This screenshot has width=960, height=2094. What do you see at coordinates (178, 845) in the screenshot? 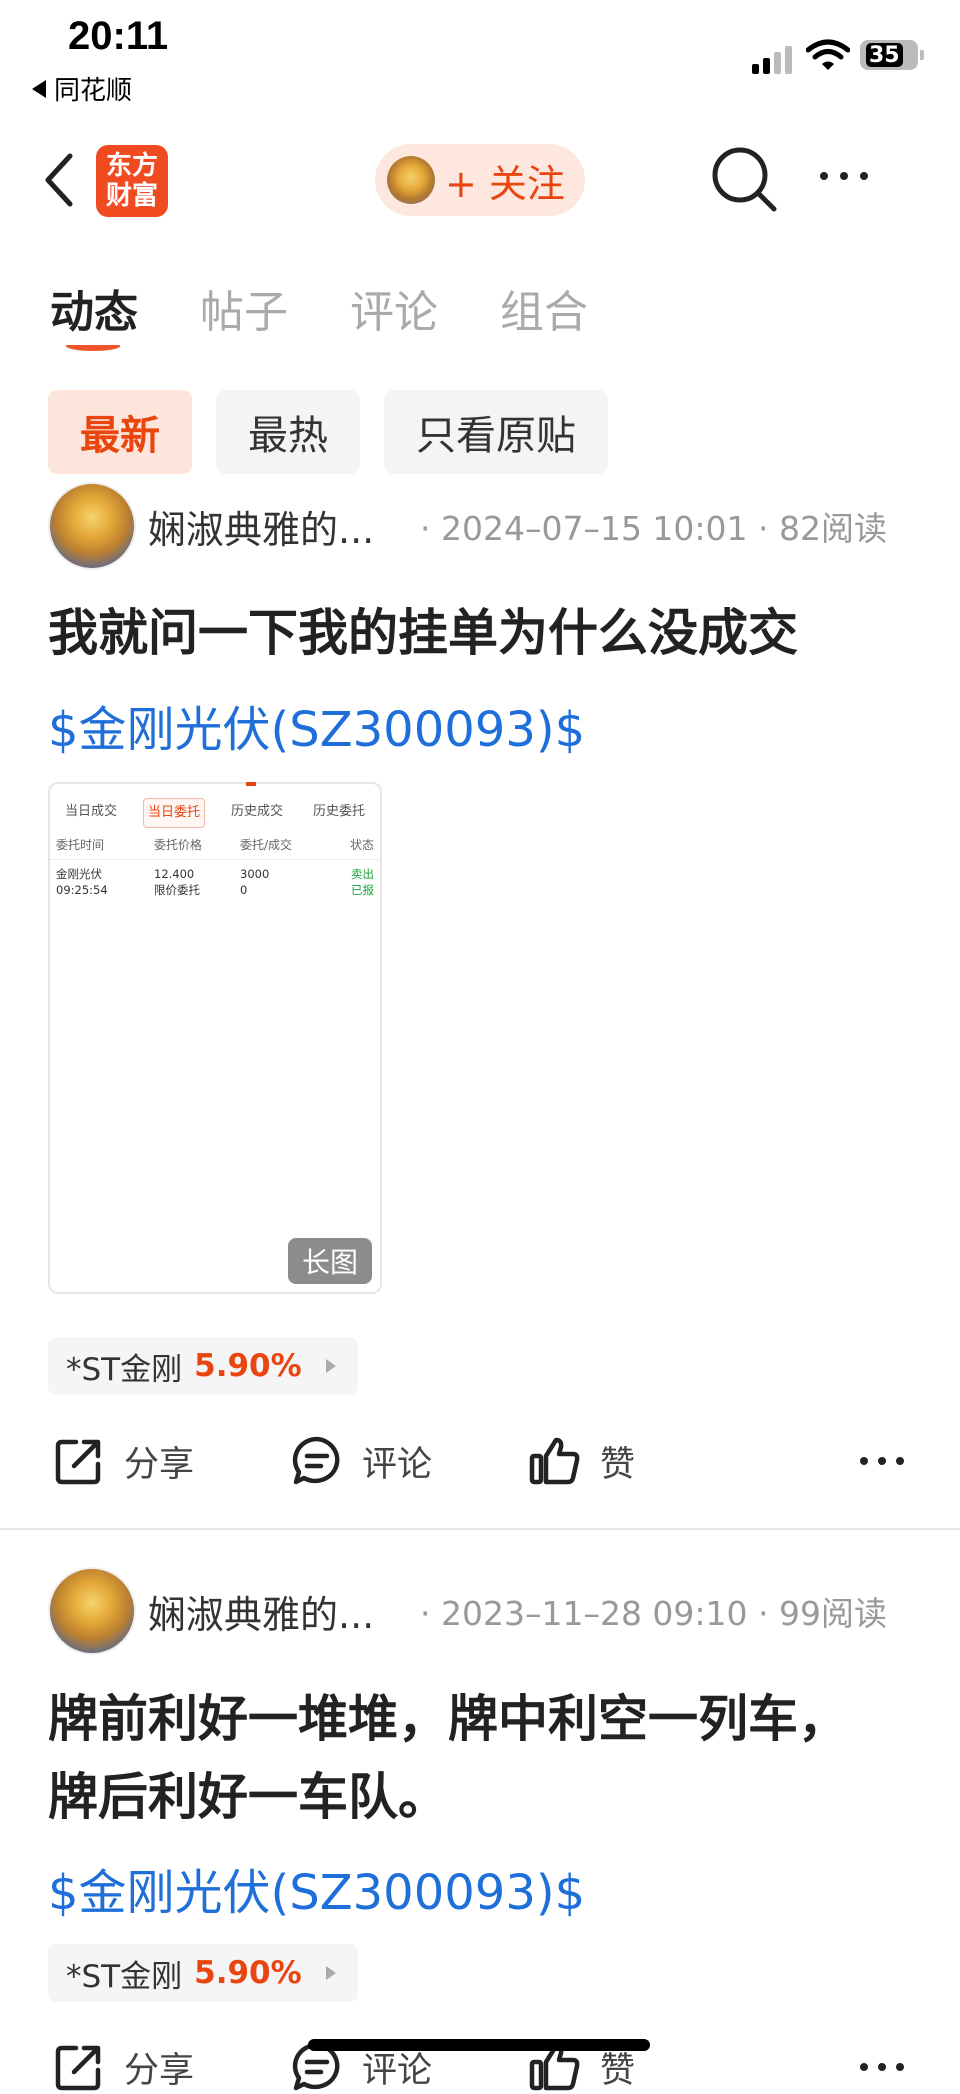
I see `image-col: 委托价格` at bounding box center [178, 845].